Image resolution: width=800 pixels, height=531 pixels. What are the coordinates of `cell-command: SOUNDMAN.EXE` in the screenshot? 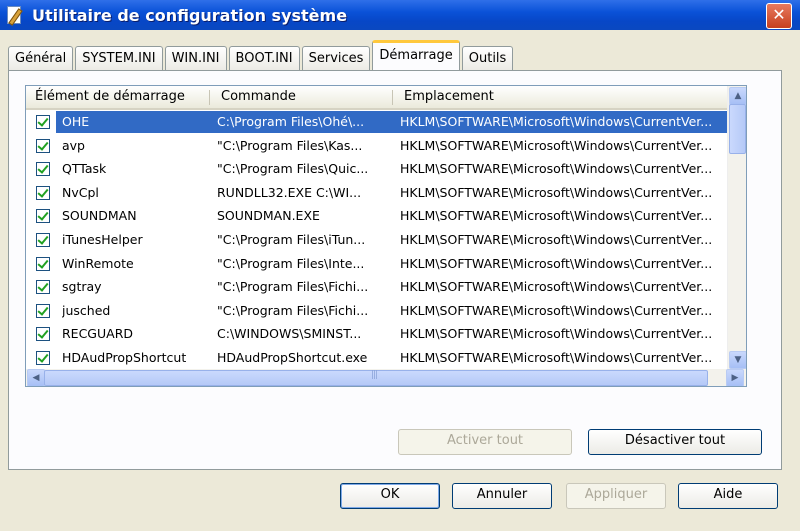 It's located at (268, 216).